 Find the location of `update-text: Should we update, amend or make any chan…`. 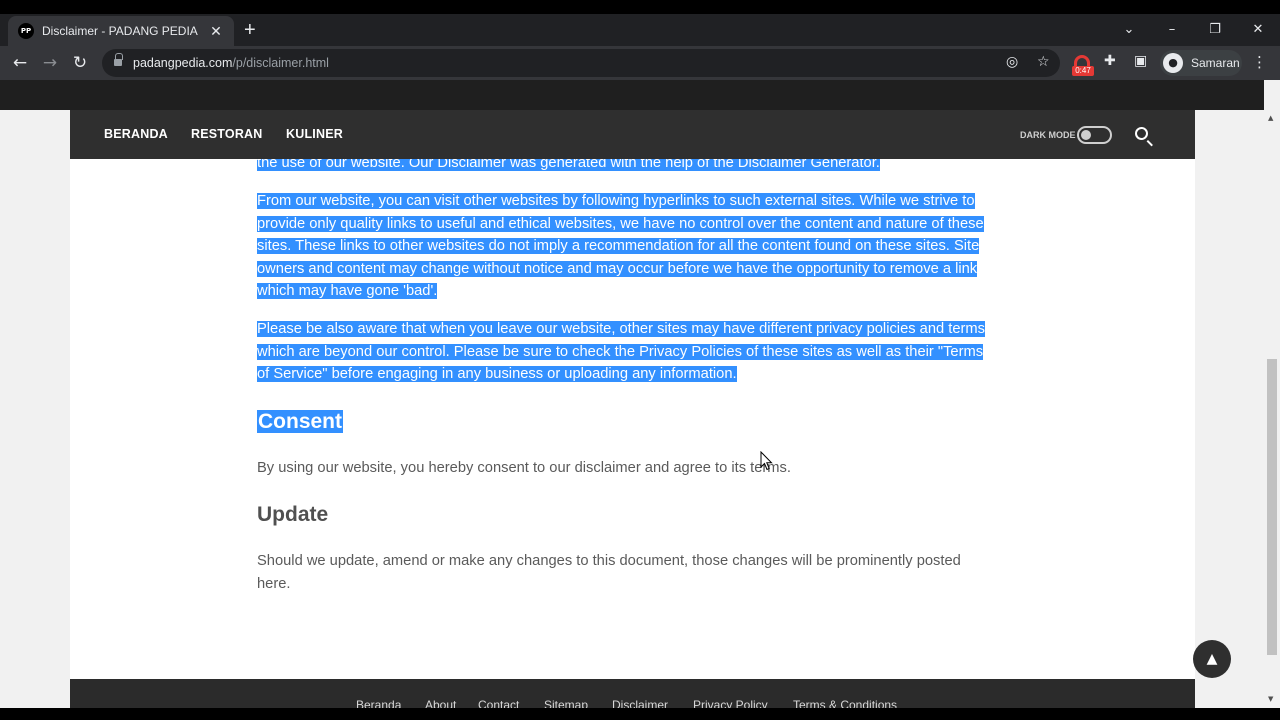

update-text: Should we update, amend or make any chan… is located at coordinates (629, 572).